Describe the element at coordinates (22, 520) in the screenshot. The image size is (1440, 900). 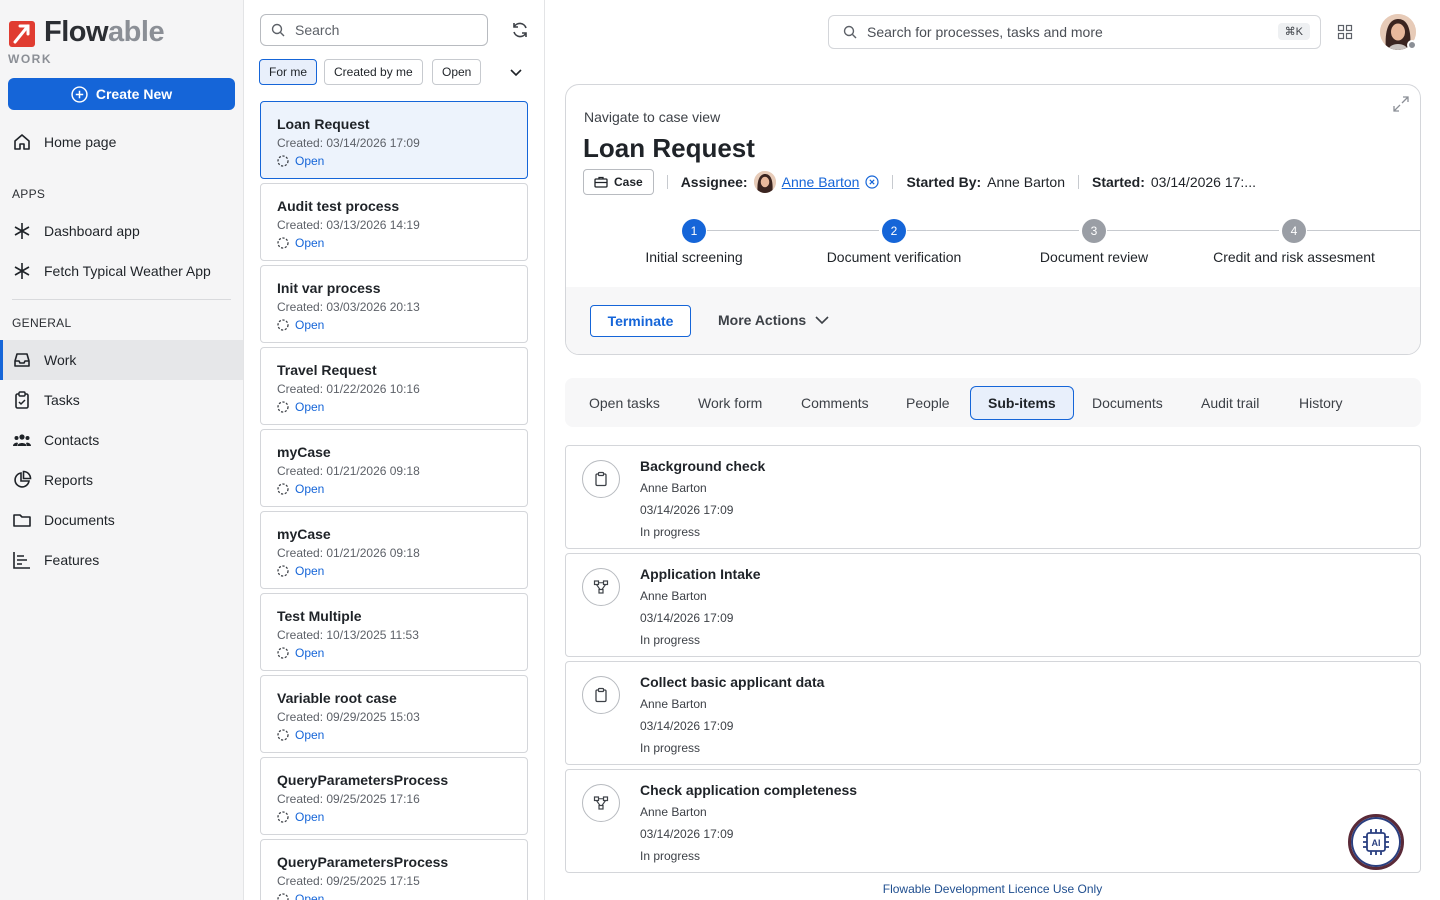
I see `folder-icon` at that location.